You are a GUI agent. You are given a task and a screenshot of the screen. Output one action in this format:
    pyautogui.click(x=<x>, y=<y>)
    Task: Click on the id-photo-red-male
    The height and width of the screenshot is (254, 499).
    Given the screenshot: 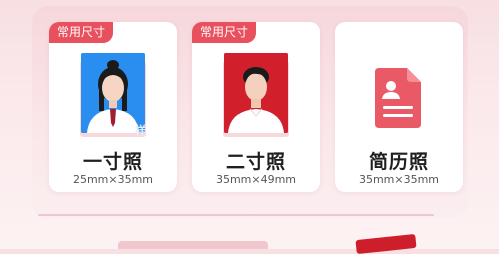 What is the action you would take?
    pyautogui.click(x=256, y=93)
    